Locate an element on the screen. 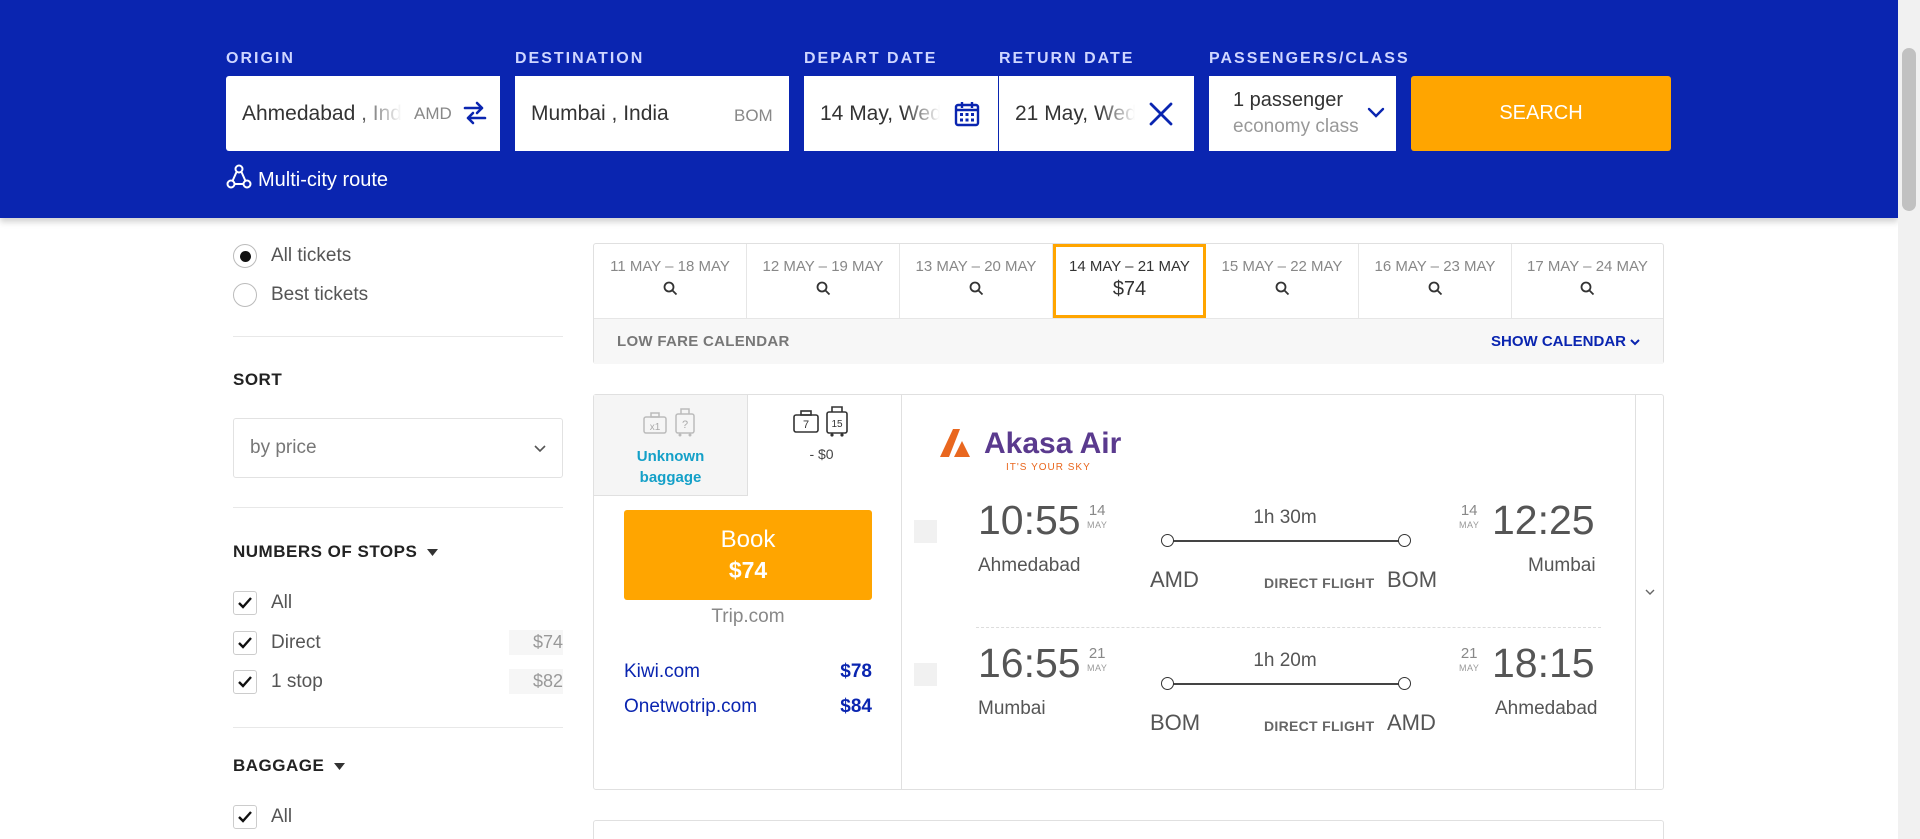 Image resolution: width=1920 pixels, height=839 pixels. departure-city: Mumbai is located at coordinates (1012, 708).